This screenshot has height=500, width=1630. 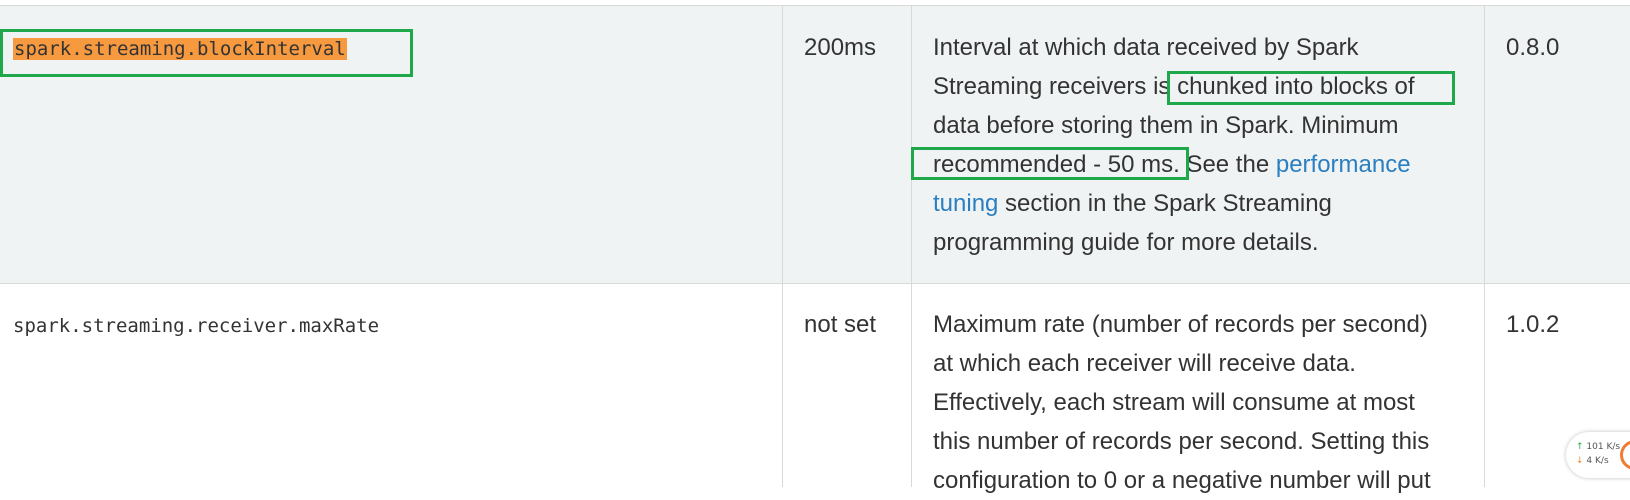 I want to click on table-row-since: 0.8.0, so click(x=1533, y=47).